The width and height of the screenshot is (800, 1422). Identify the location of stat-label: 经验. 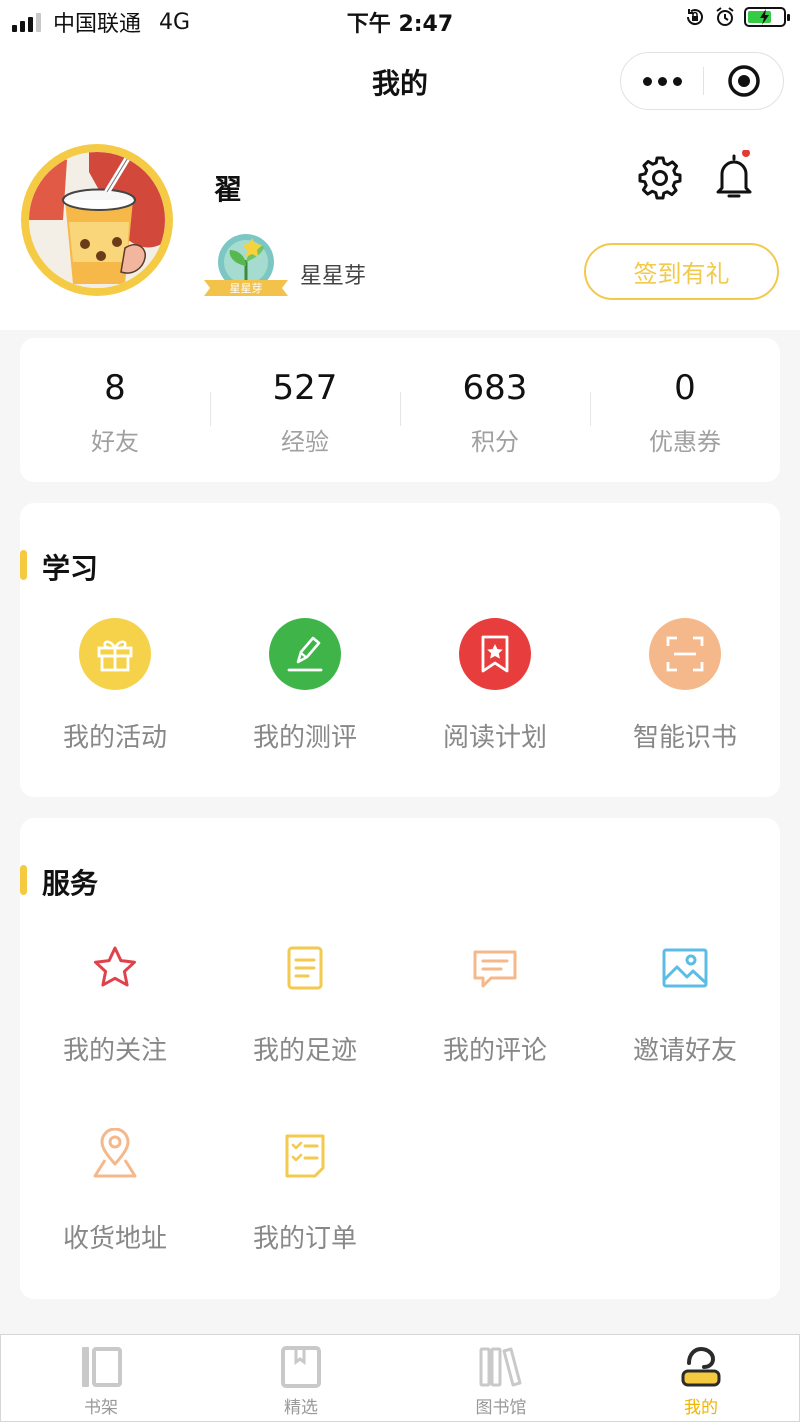
(305, 442).